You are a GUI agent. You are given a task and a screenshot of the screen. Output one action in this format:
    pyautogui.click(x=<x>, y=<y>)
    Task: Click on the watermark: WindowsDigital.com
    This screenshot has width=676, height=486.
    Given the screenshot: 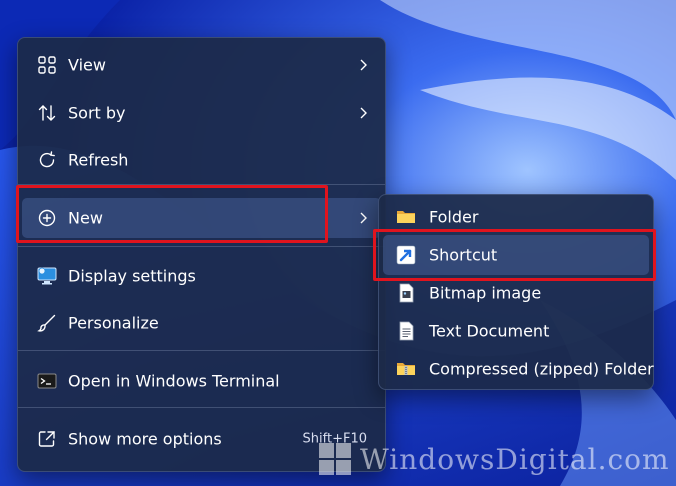 What is the action you would take?
    pyautogui.click(x=494, y=459)
    